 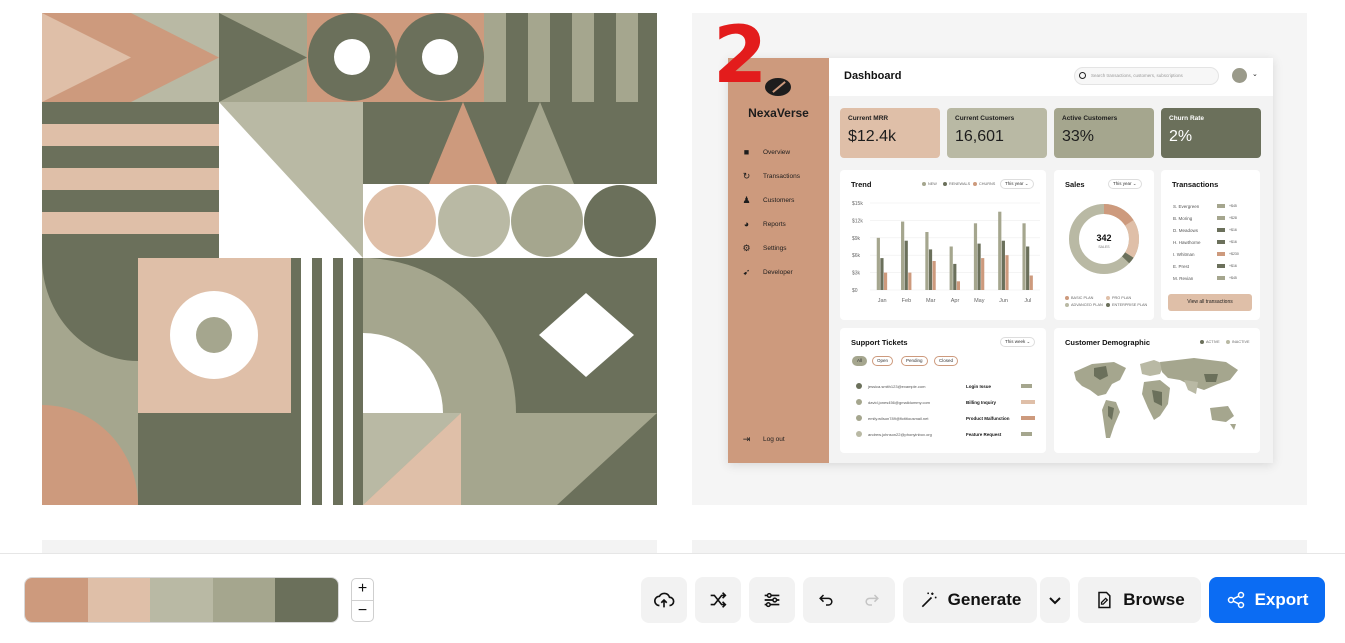 What do you see at coordinates (1003, 265) in the screenshot?
I see `bar-renewals-jun` at bounding box center [1003, 265].